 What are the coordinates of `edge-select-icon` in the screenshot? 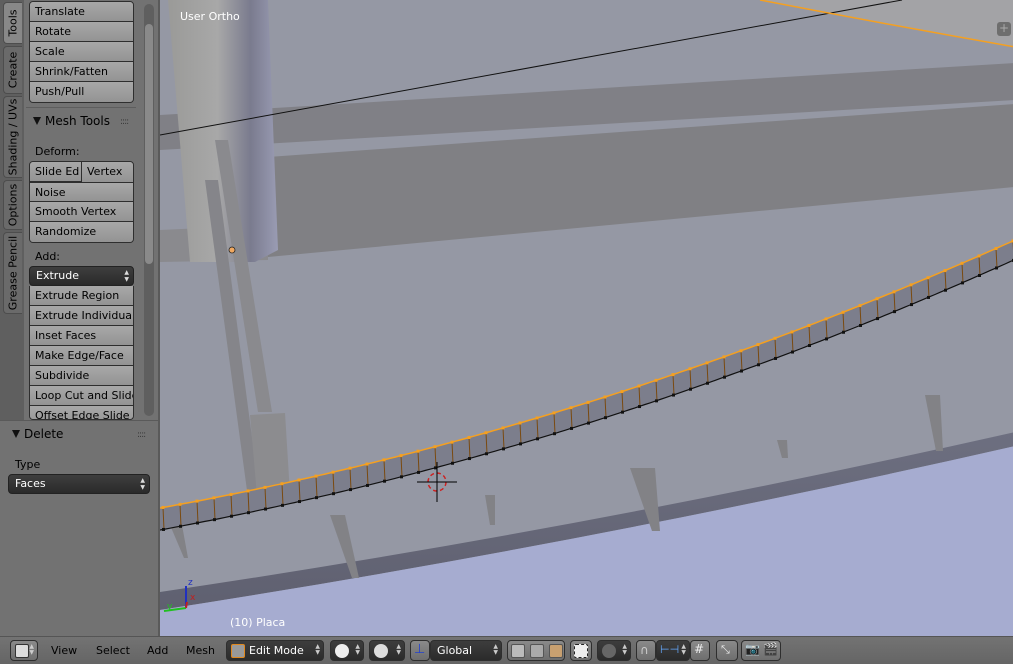 It's located at (537, 651).